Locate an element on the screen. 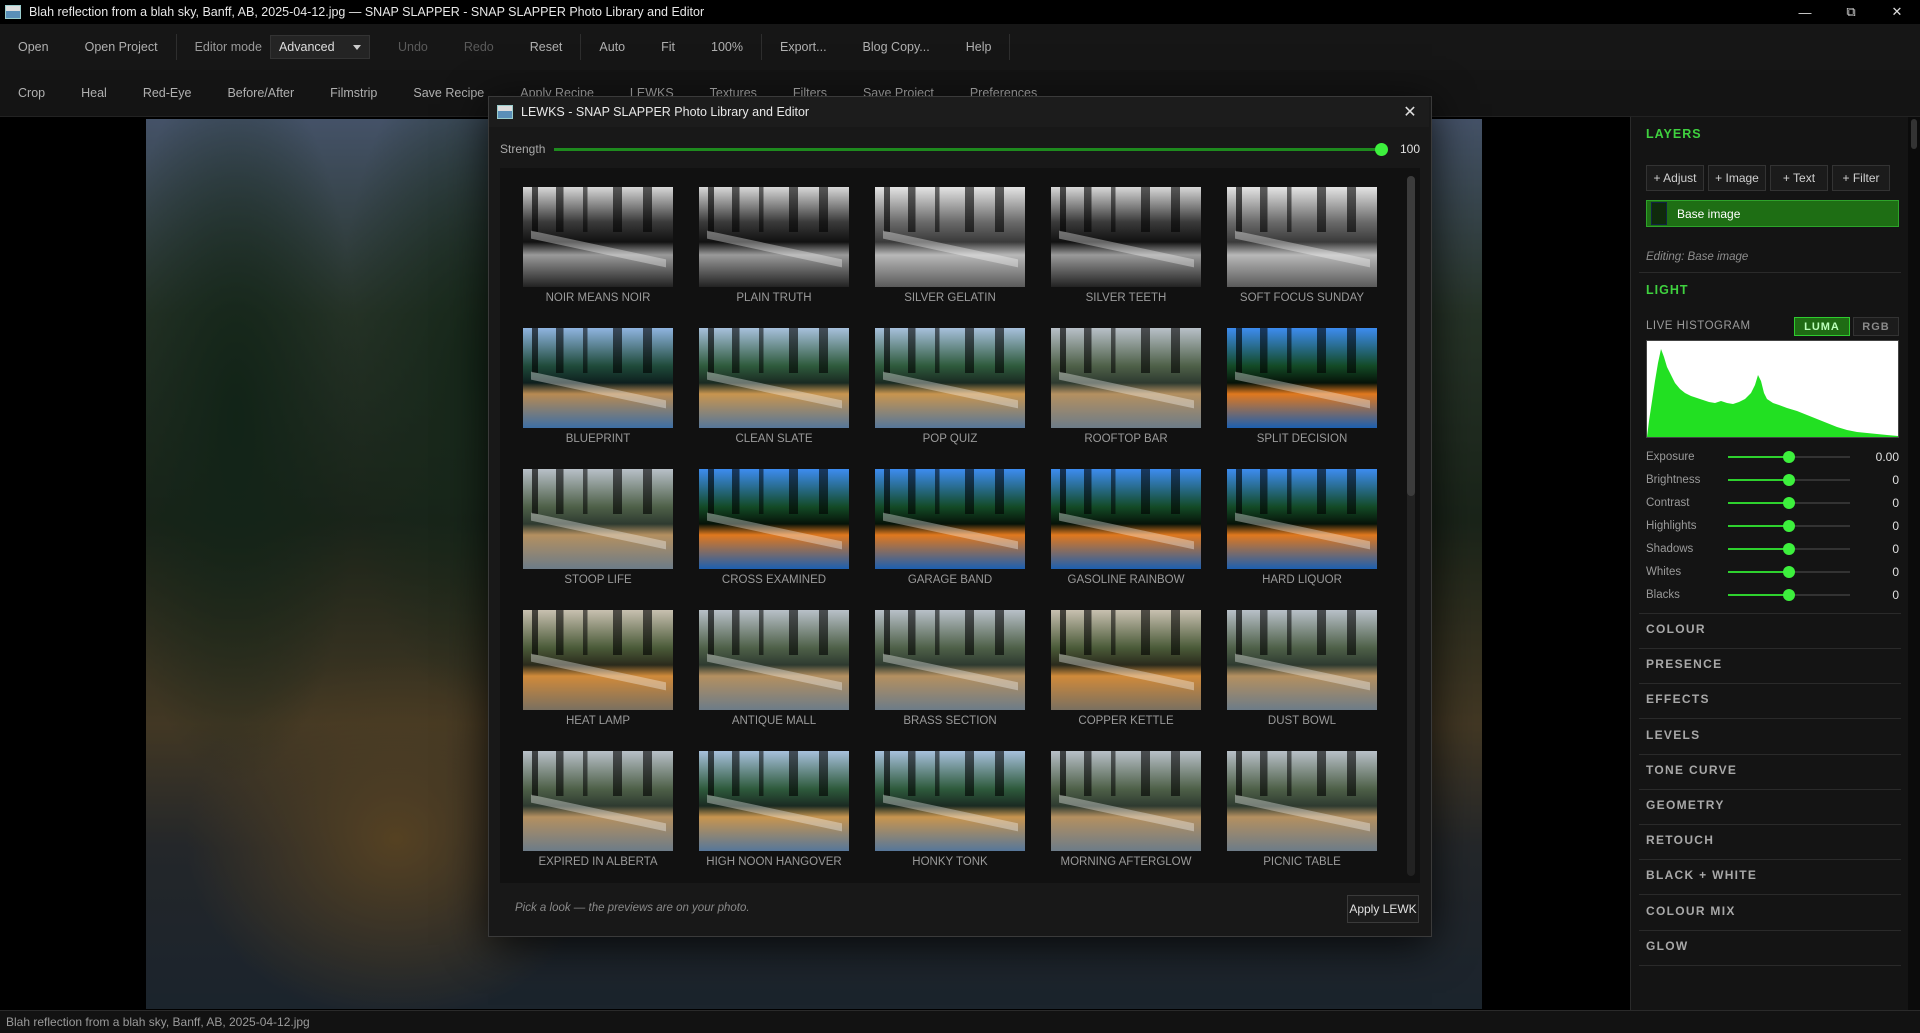 This screenshot has width=1920, height=1033. contrast-slider is located at coordinates (1789, 503).